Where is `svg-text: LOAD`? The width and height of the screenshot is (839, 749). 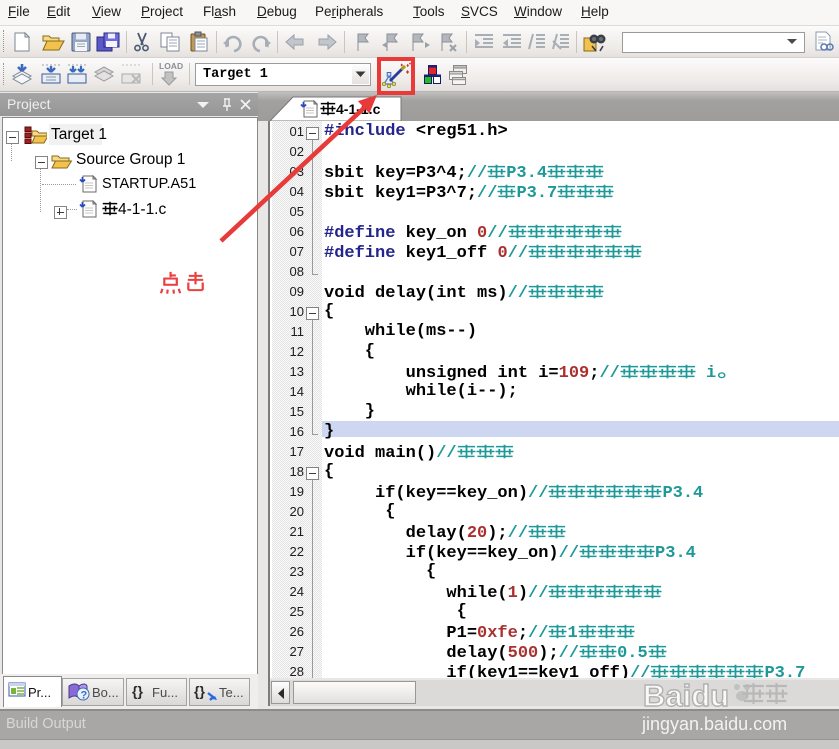
svg-text: LOAD is located at coordinates (171, 66).